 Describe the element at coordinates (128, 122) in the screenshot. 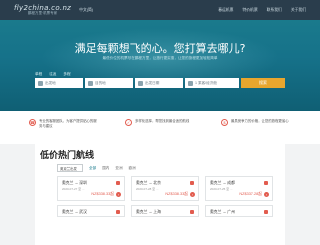

I see `check-icon: ✓` at that location.